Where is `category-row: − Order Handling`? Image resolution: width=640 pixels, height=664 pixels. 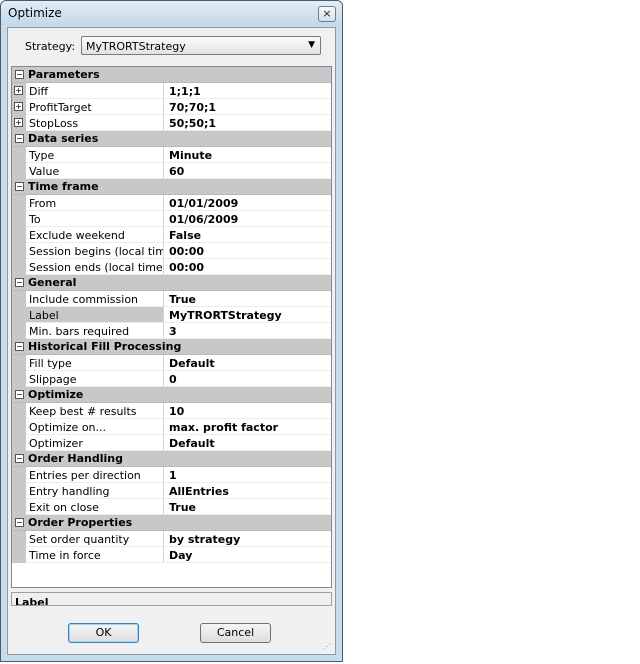 category-row: − Order Handling is located at coordinates (171, 459).